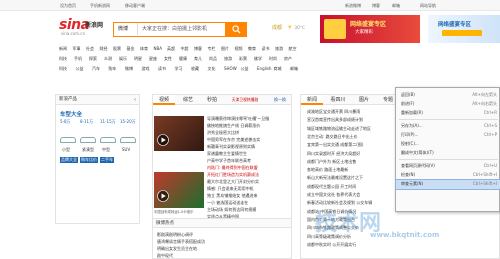 The height and width of the screenshot is (259, 500). I want to click on car-type-link: 小型, so click(66, 150).